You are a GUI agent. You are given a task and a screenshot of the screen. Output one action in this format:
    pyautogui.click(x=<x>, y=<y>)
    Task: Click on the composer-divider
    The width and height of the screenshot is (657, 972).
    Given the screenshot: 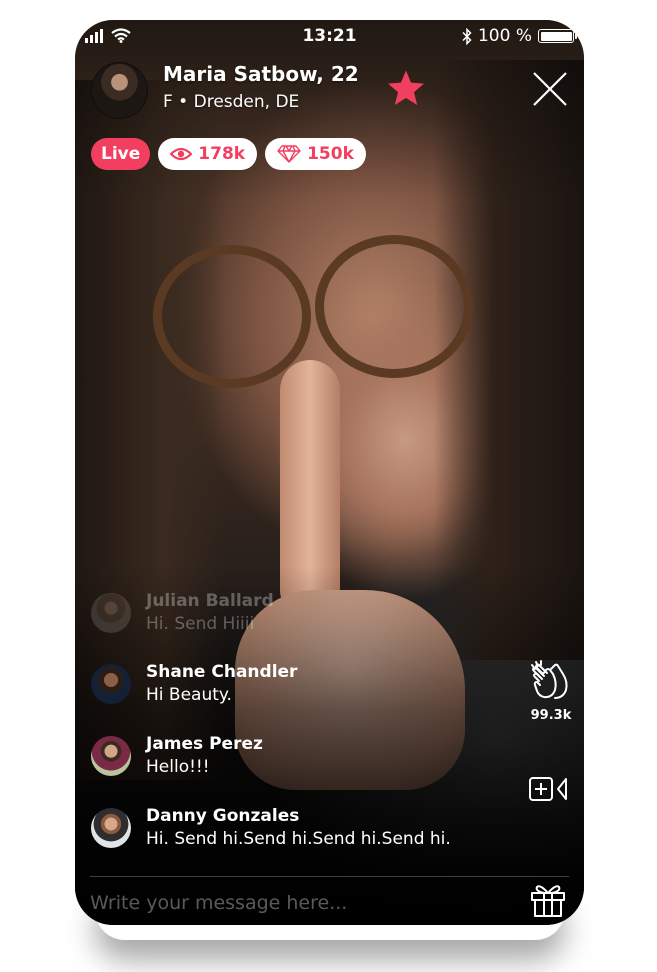 What is the action you would take?
    pyautogui.click(x=329, y=876)
    